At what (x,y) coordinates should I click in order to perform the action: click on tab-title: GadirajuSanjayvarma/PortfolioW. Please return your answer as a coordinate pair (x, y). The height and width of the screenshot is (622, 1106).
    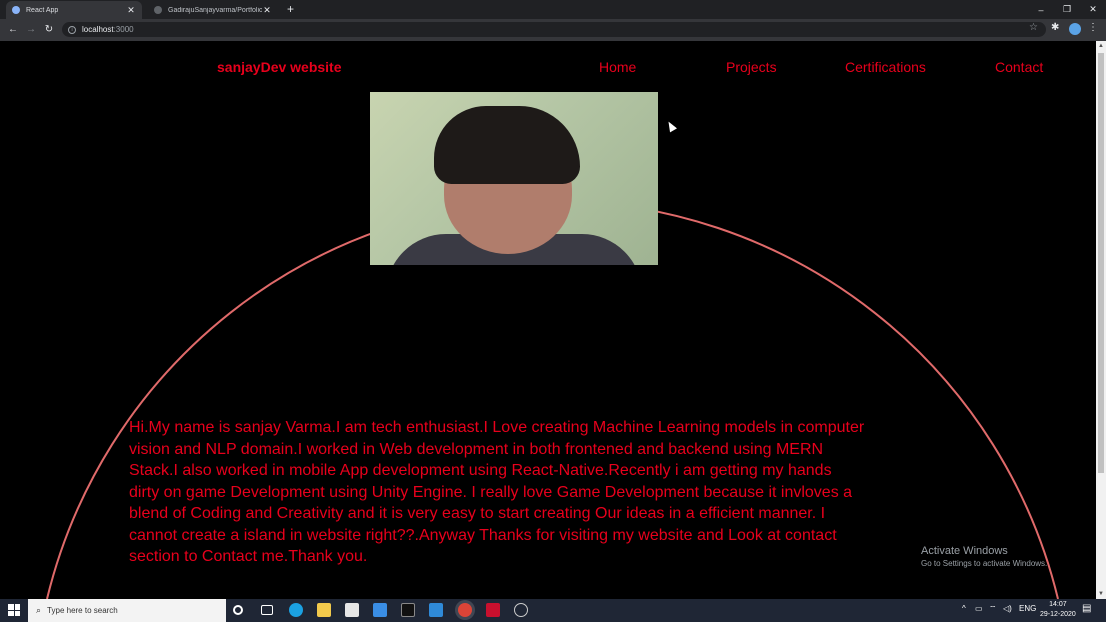
    Looking at the image, I should click on (215, 10).